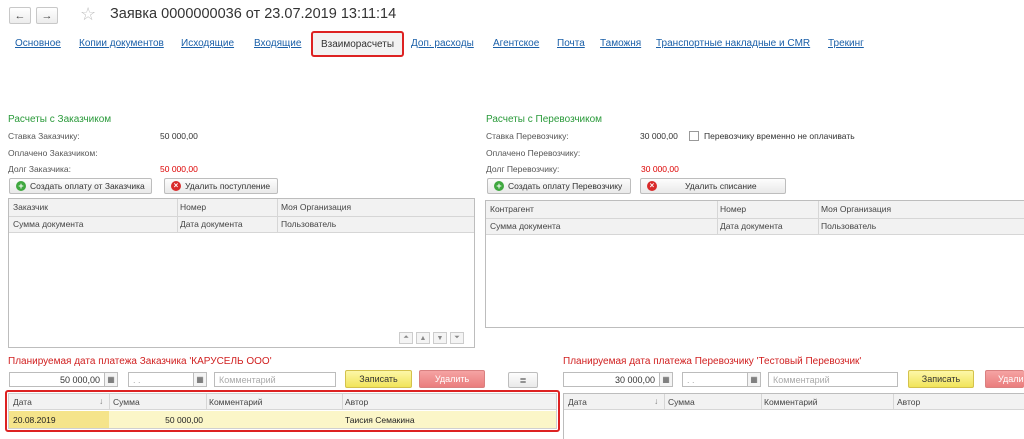  Describe the element at coordinates (1004, 379) in the screenshot. I see `carrier-plan-delete-button: Удали` at that location.